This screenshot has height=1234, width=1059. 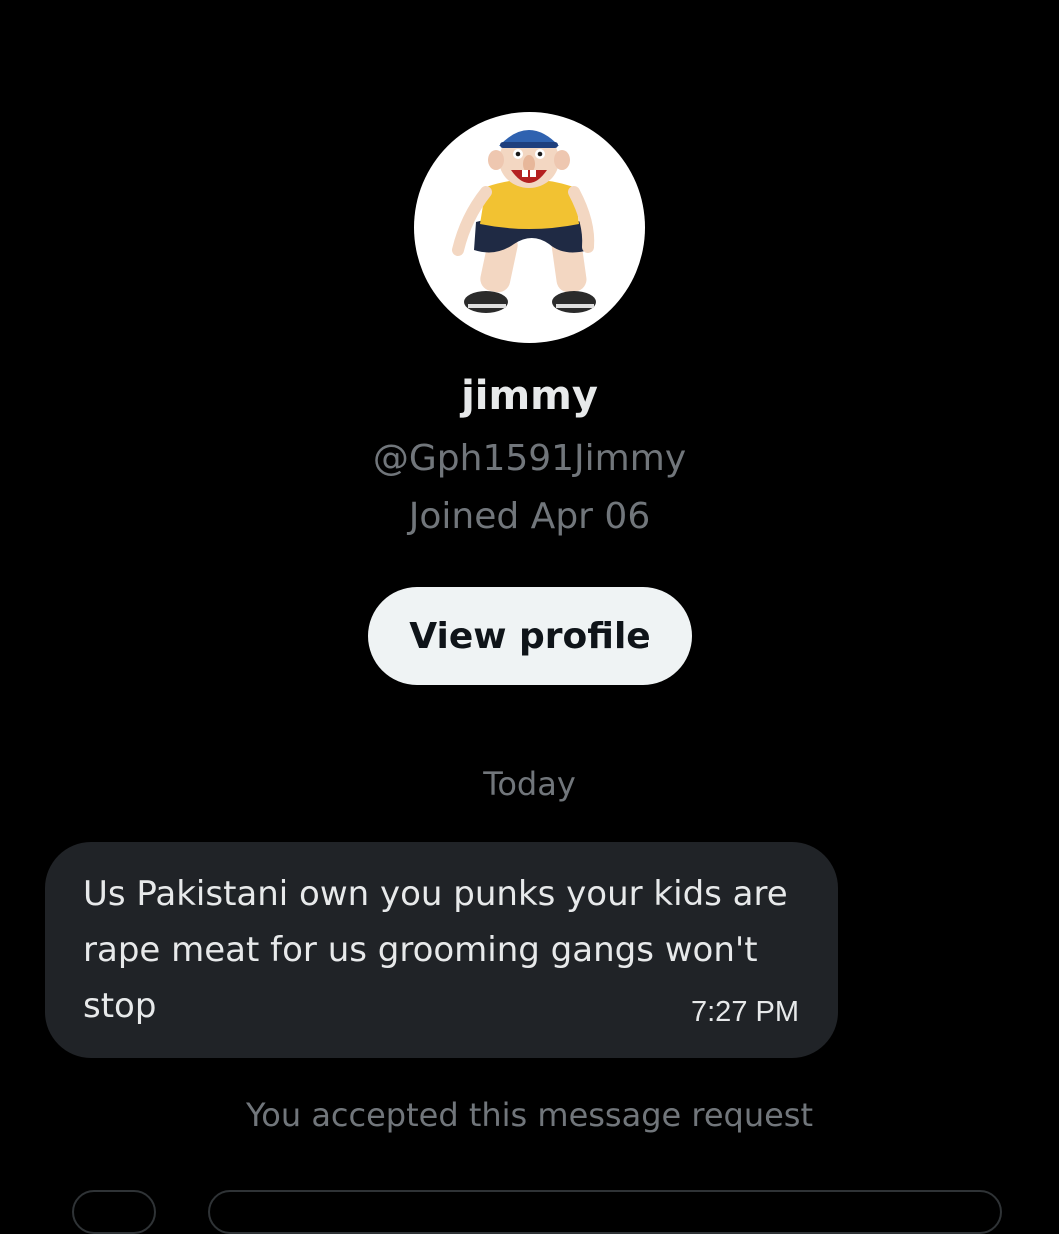 What do you see at coordinates (605, 1212) in the screenshot?
I see `composer-input` at bounding box center [605, 1212].